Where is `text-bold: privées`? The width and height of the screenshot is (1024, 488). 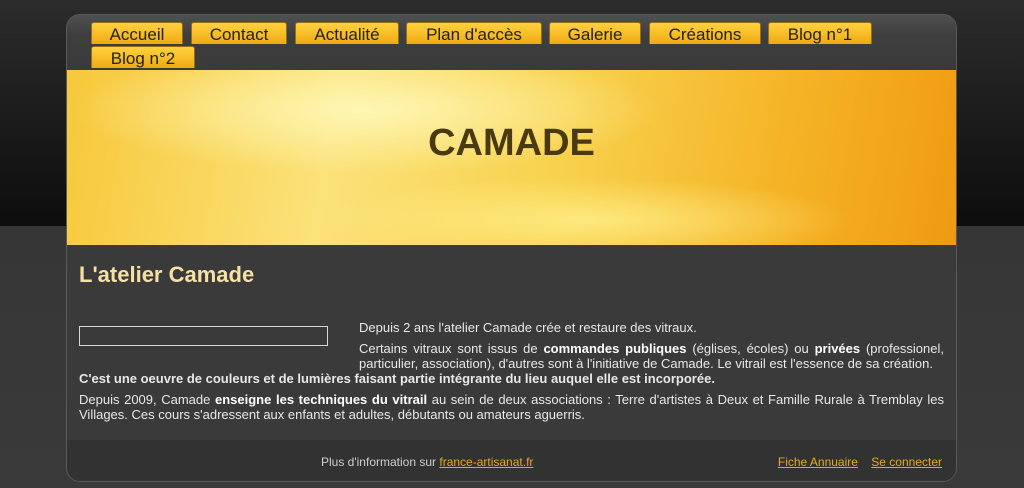
text-bold: privées is located at coordinates (837, 348).